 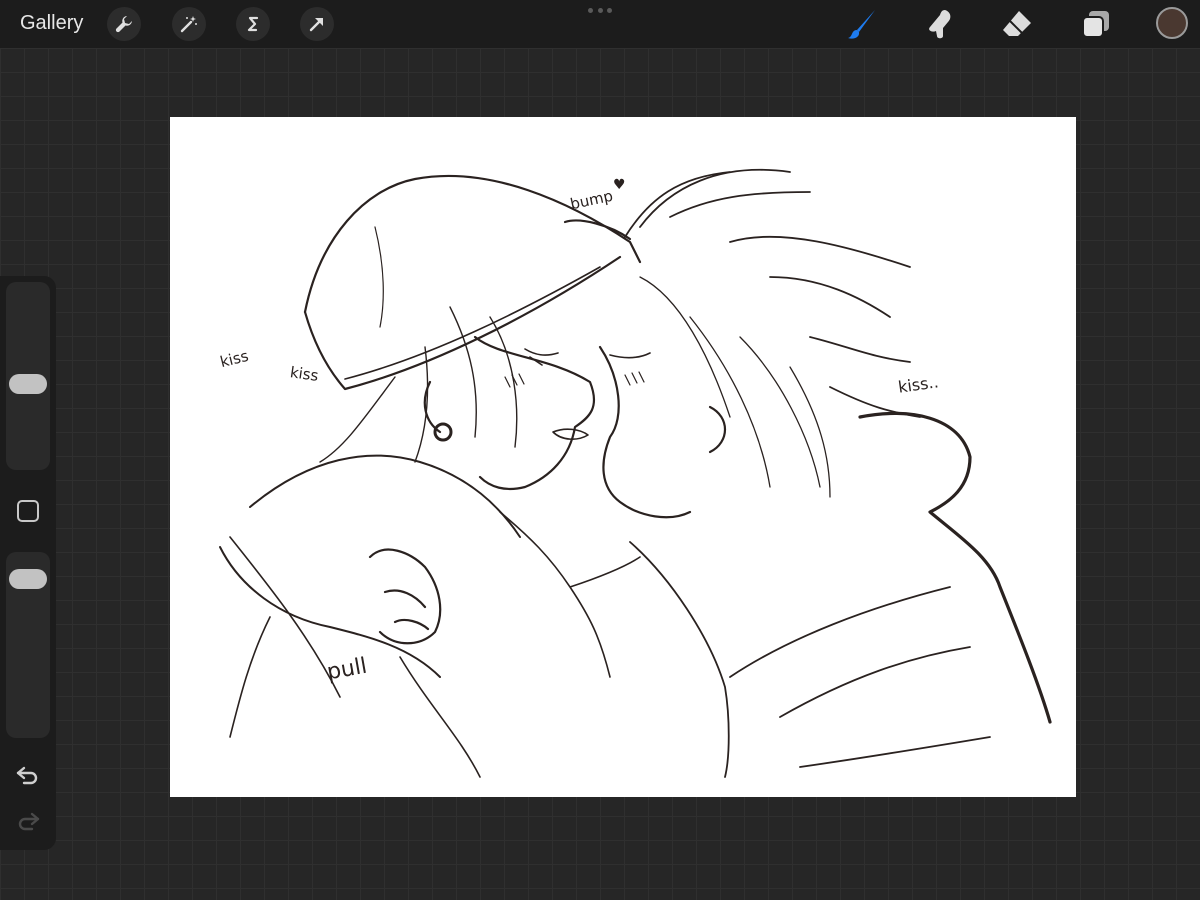 I want to click on layers-icon, so click(x=1095, y=24).